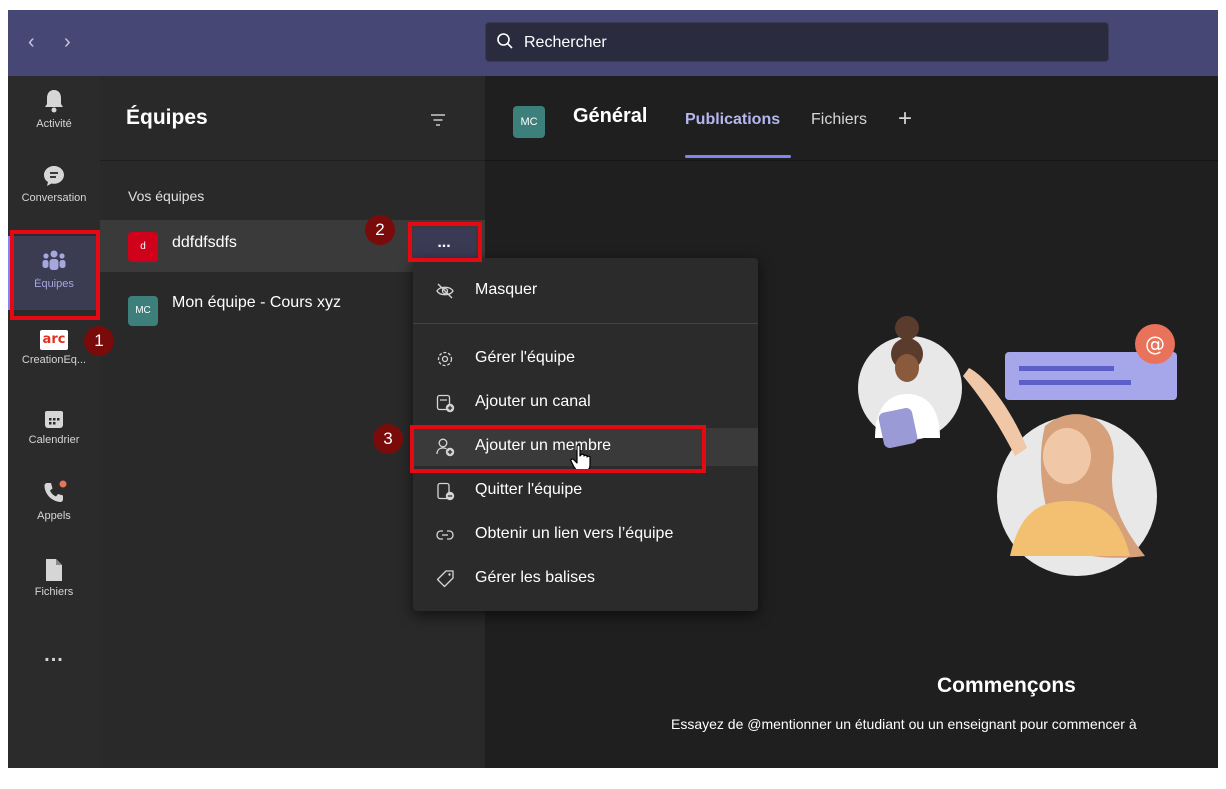  I want to click on rail-label: Calendrier, so click(54, 440).